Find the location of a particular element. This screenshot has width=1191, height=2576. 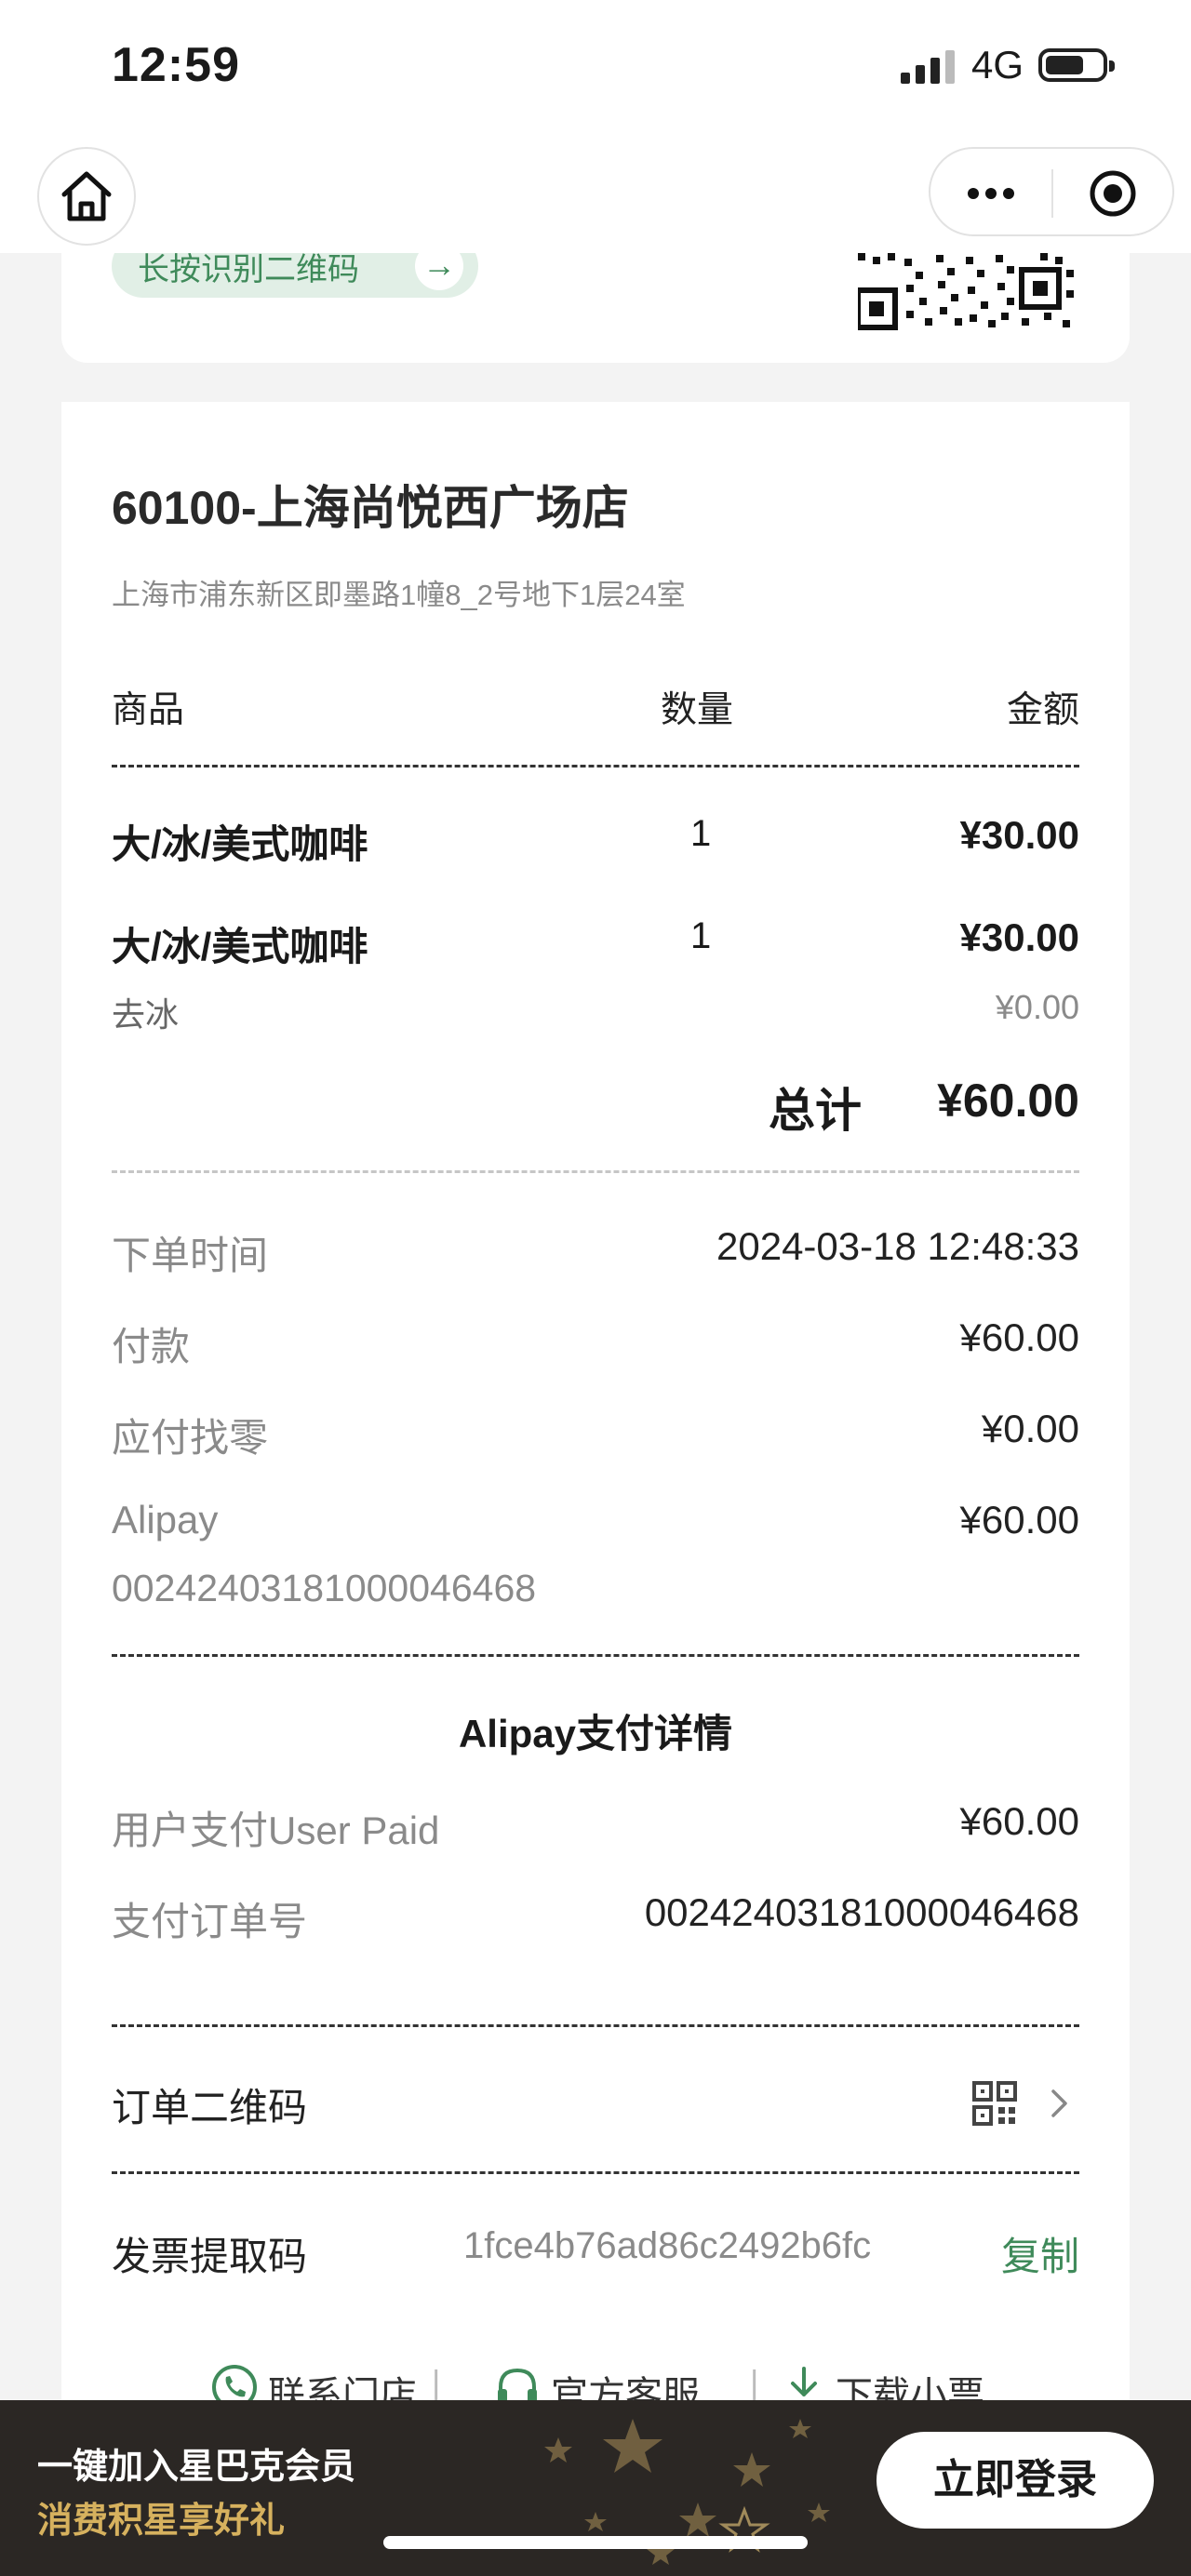

top-bar: 12:59 4G is located at coordinates (595, 126).